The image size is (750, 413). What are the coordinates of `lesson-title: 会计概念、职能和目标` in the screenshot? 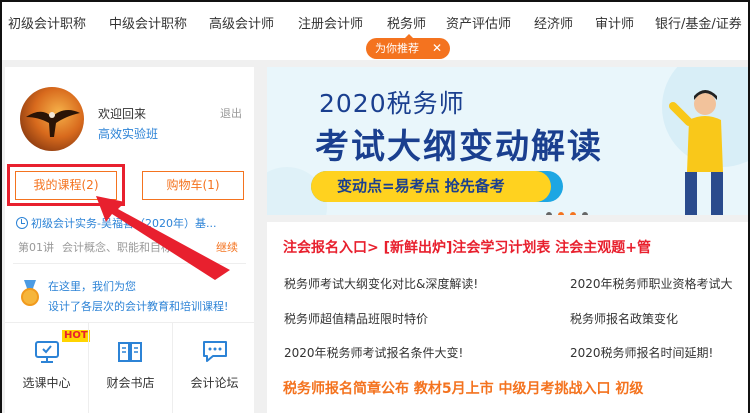 It's located at (117, 247).